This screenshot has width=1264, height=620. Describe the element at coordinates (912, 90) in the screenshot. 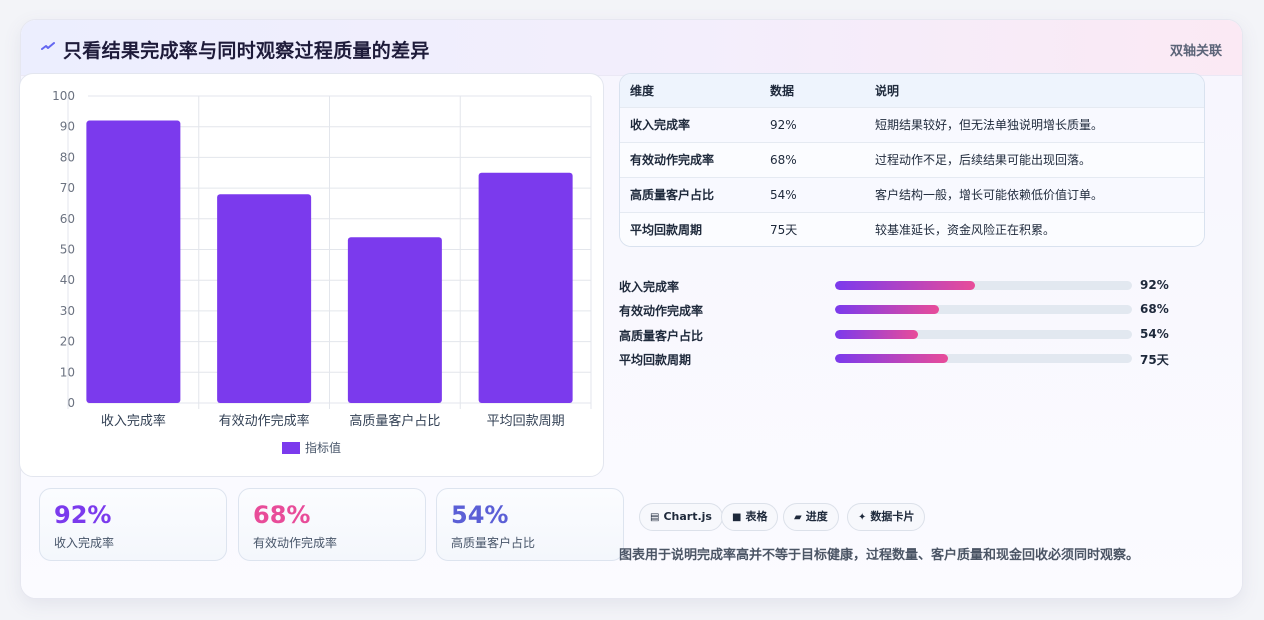

I see `table-header-row: 维度 数据 说明` at that location.